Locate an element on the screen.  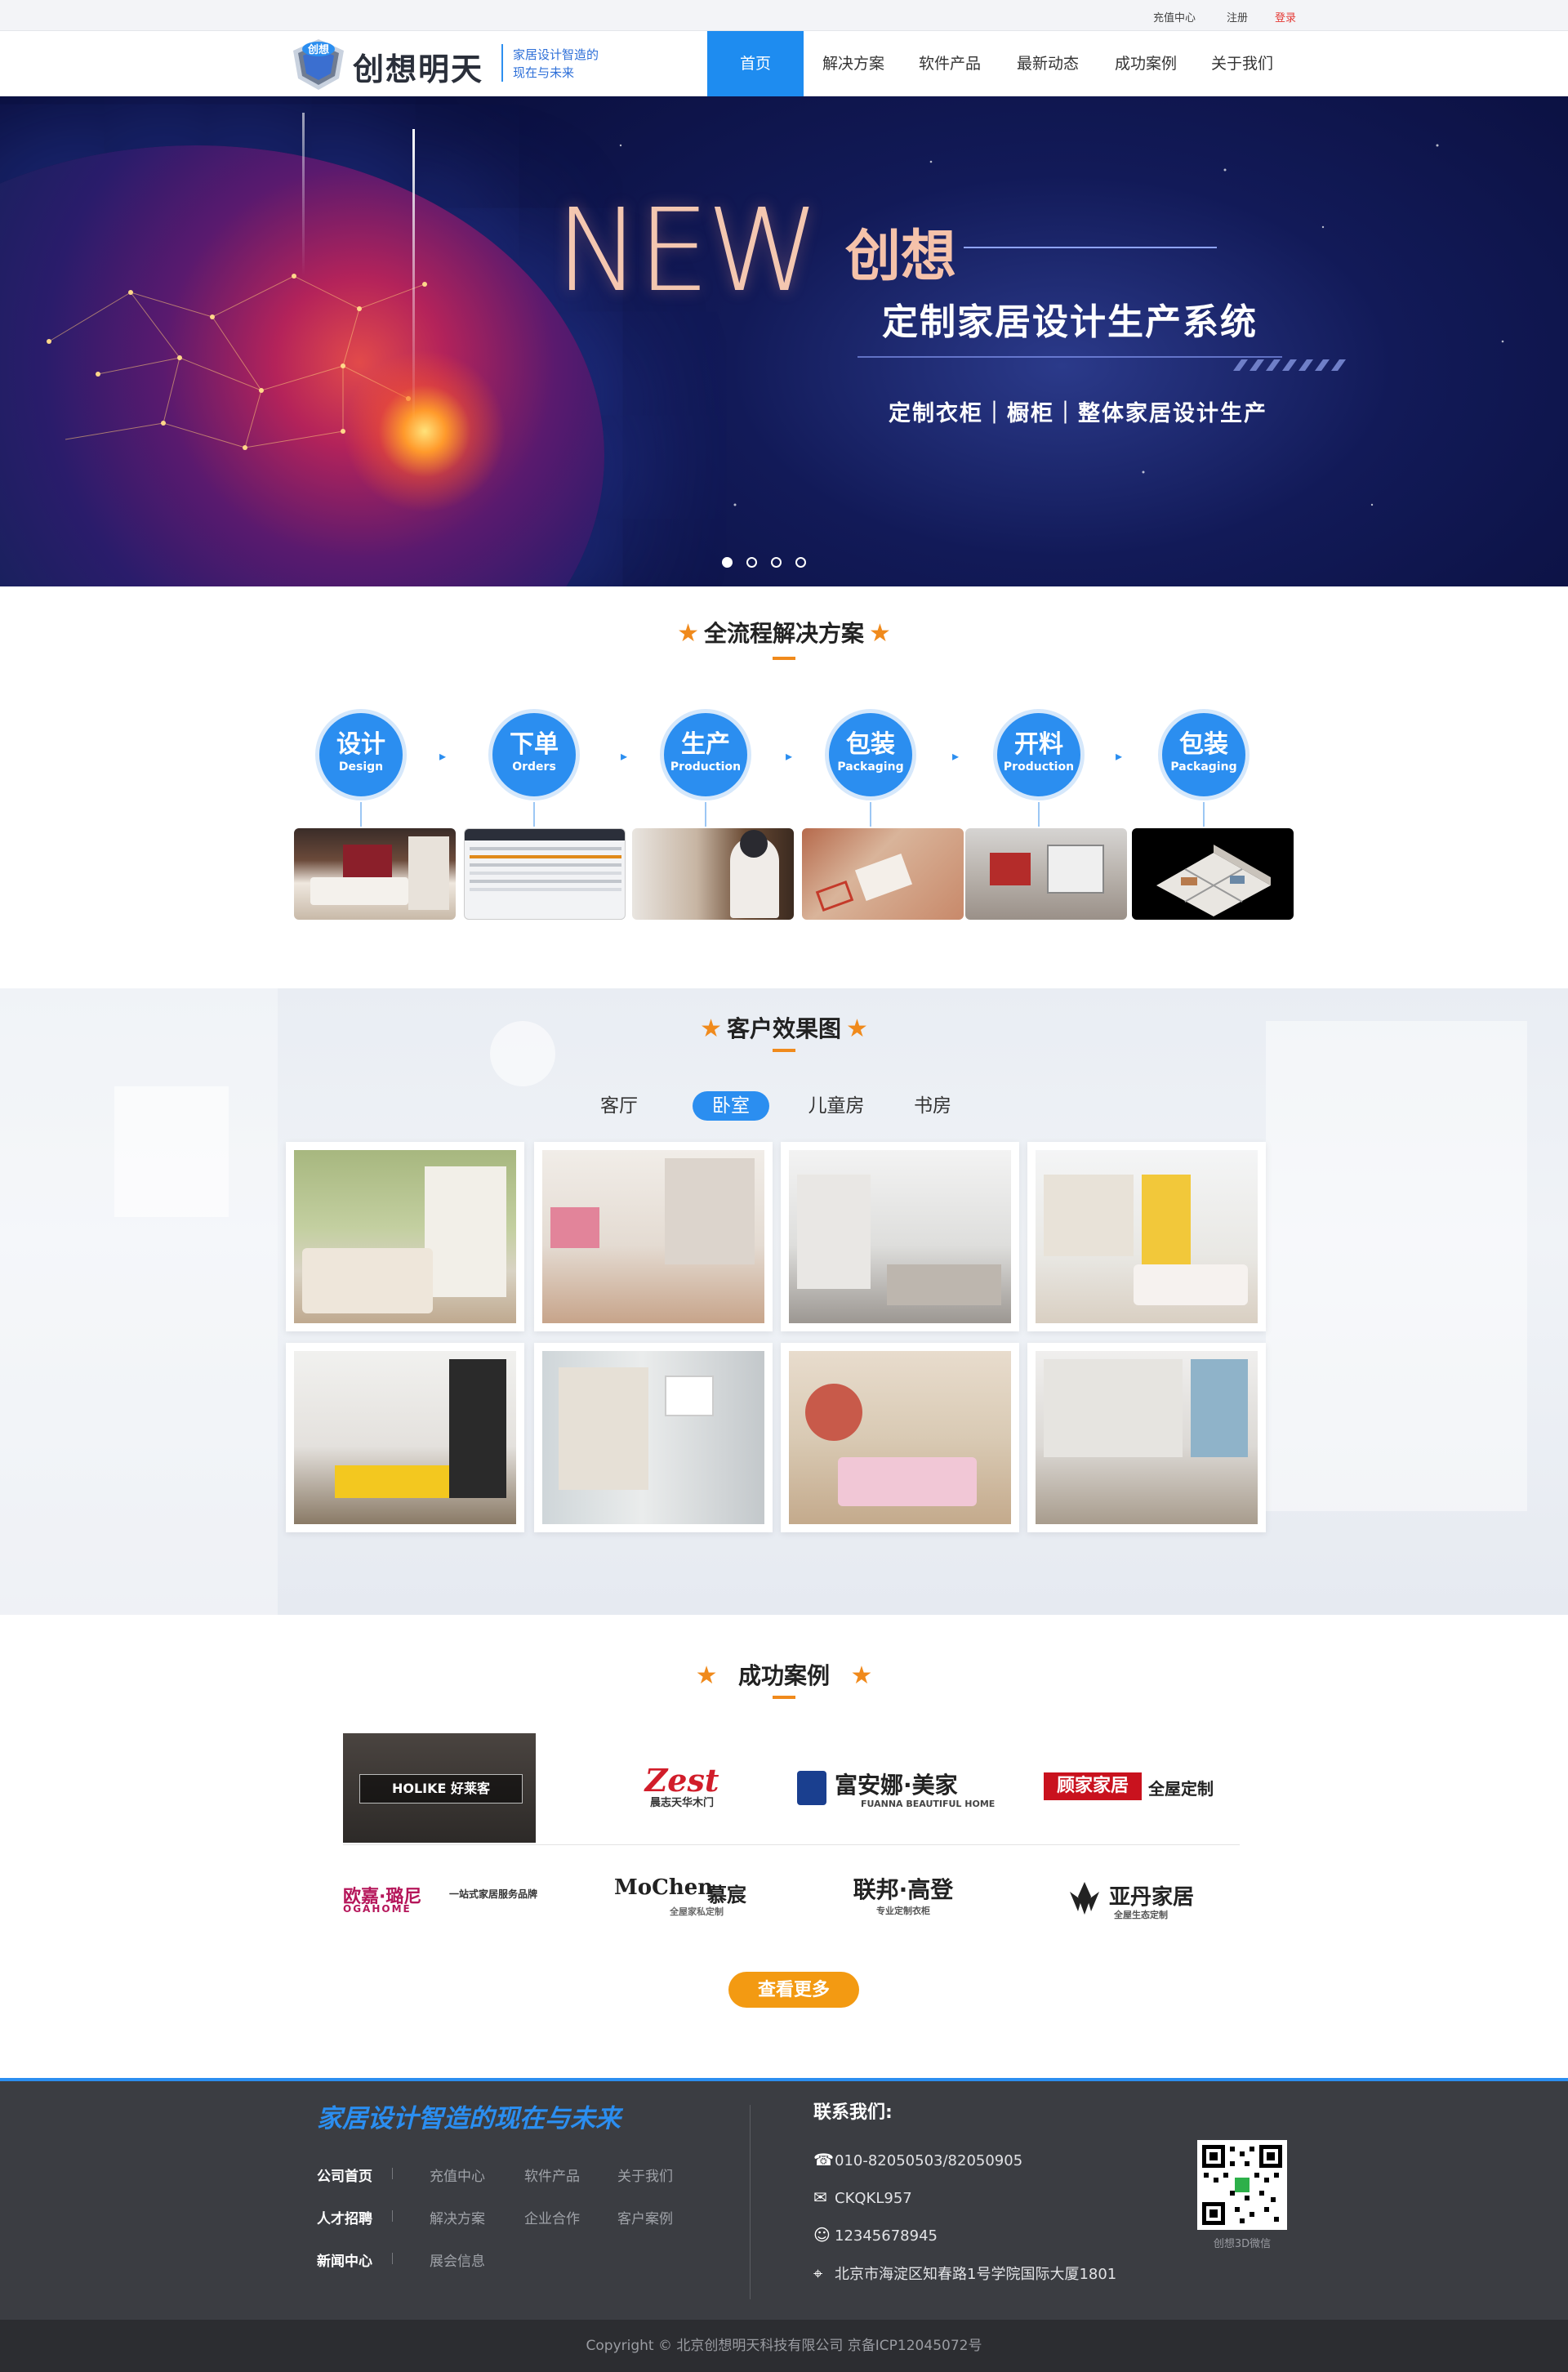
tab-kids-room: 儿童房 is located at coordinates (836, 1106).